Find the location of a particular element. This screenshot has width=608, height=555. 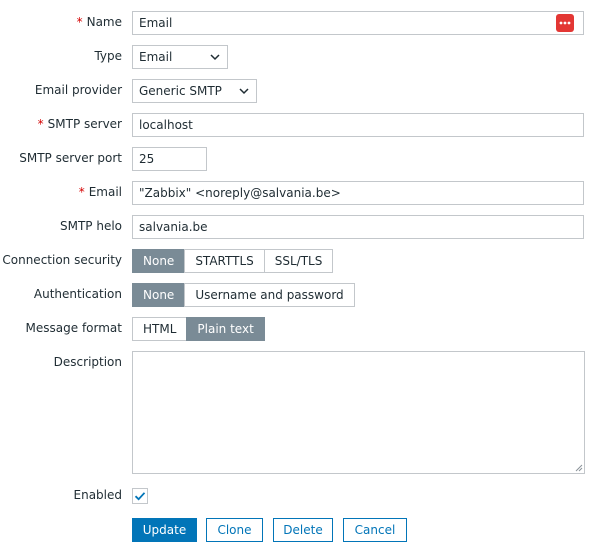

message-format-label: Message format is located at coordinates (73, 328).